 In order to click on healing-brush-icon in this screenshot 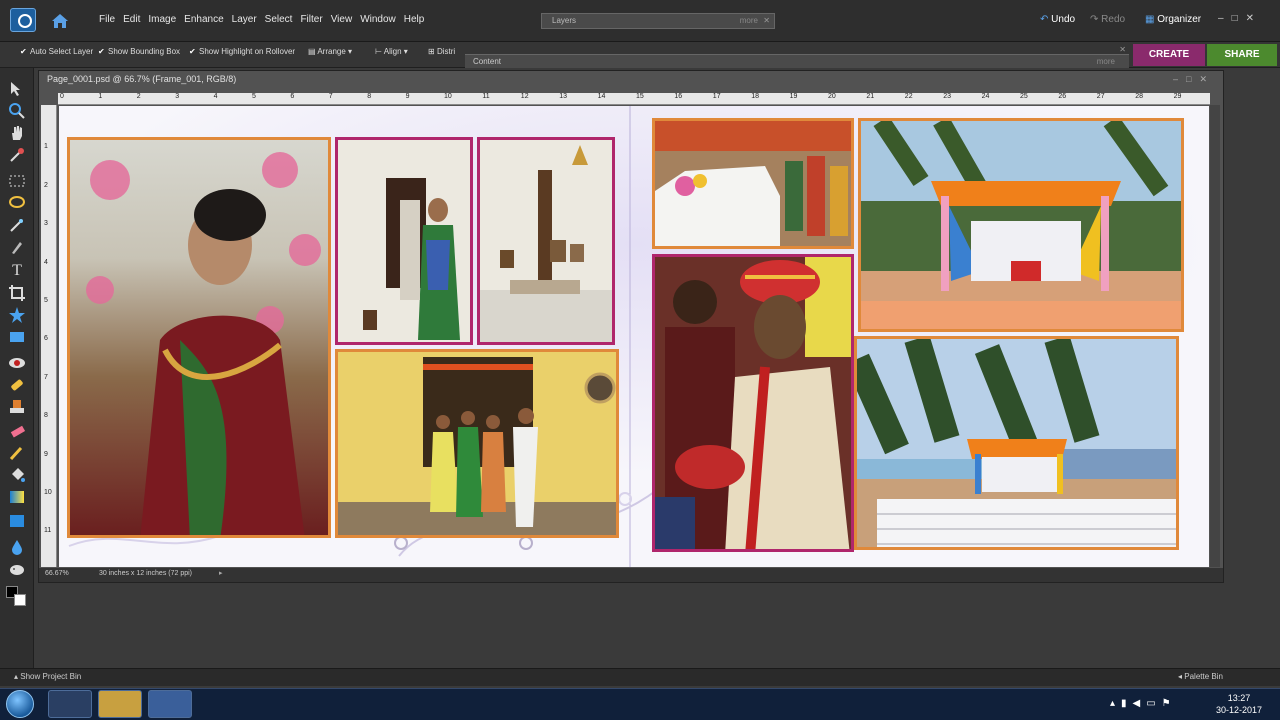, I will do `click(17, 385)`.